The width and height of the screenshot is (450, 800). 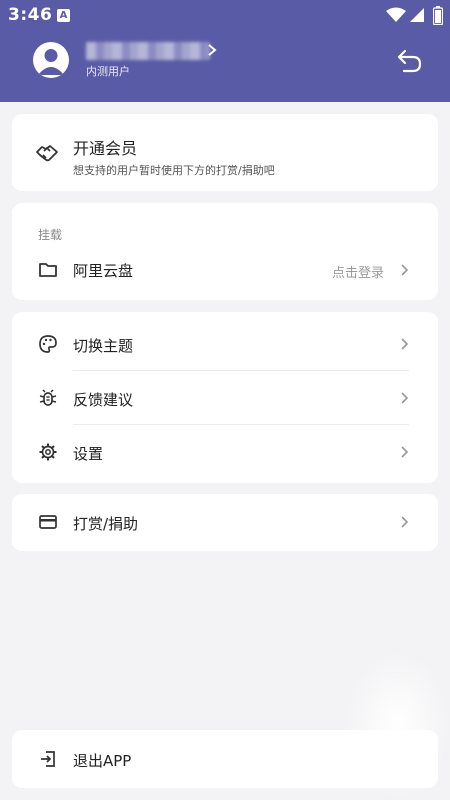 I want to click on notification-letter: A, so click(x=63, y=15).